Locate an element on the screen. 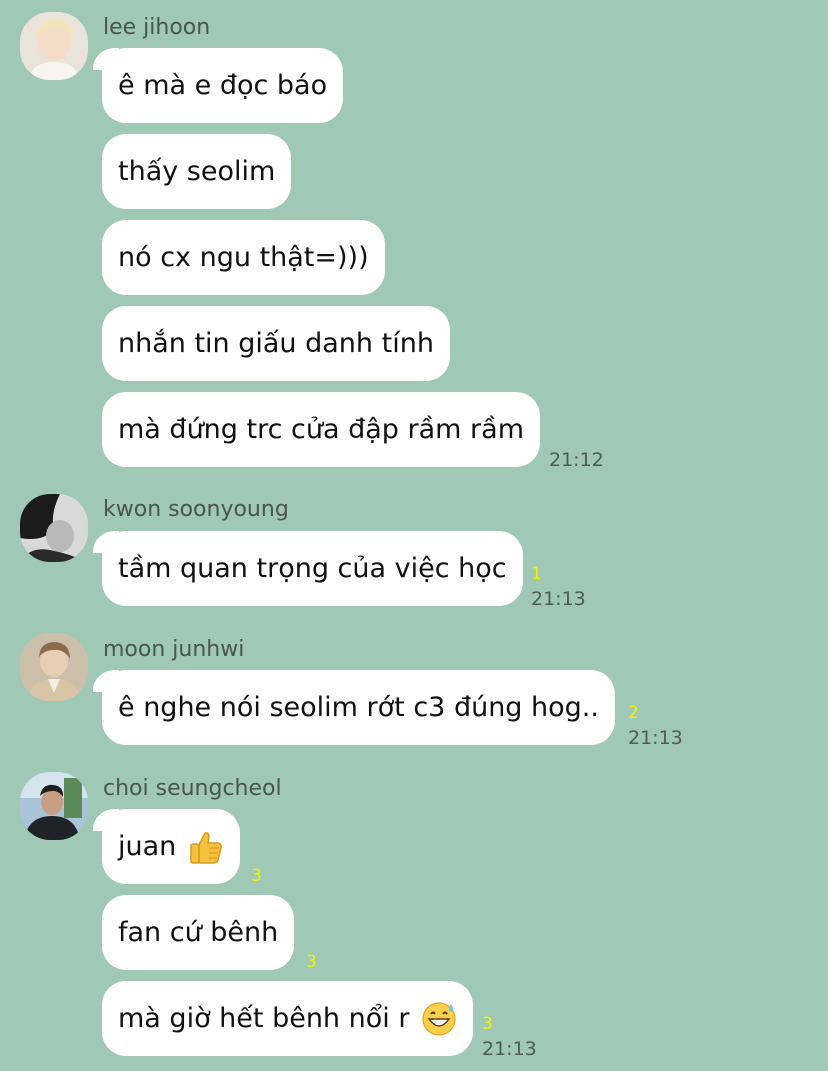 The width and height of the screenshot is (828, 1071). message-text: mà đứng trc cửa đập rầm rầm is located at coordinates (321, 429).